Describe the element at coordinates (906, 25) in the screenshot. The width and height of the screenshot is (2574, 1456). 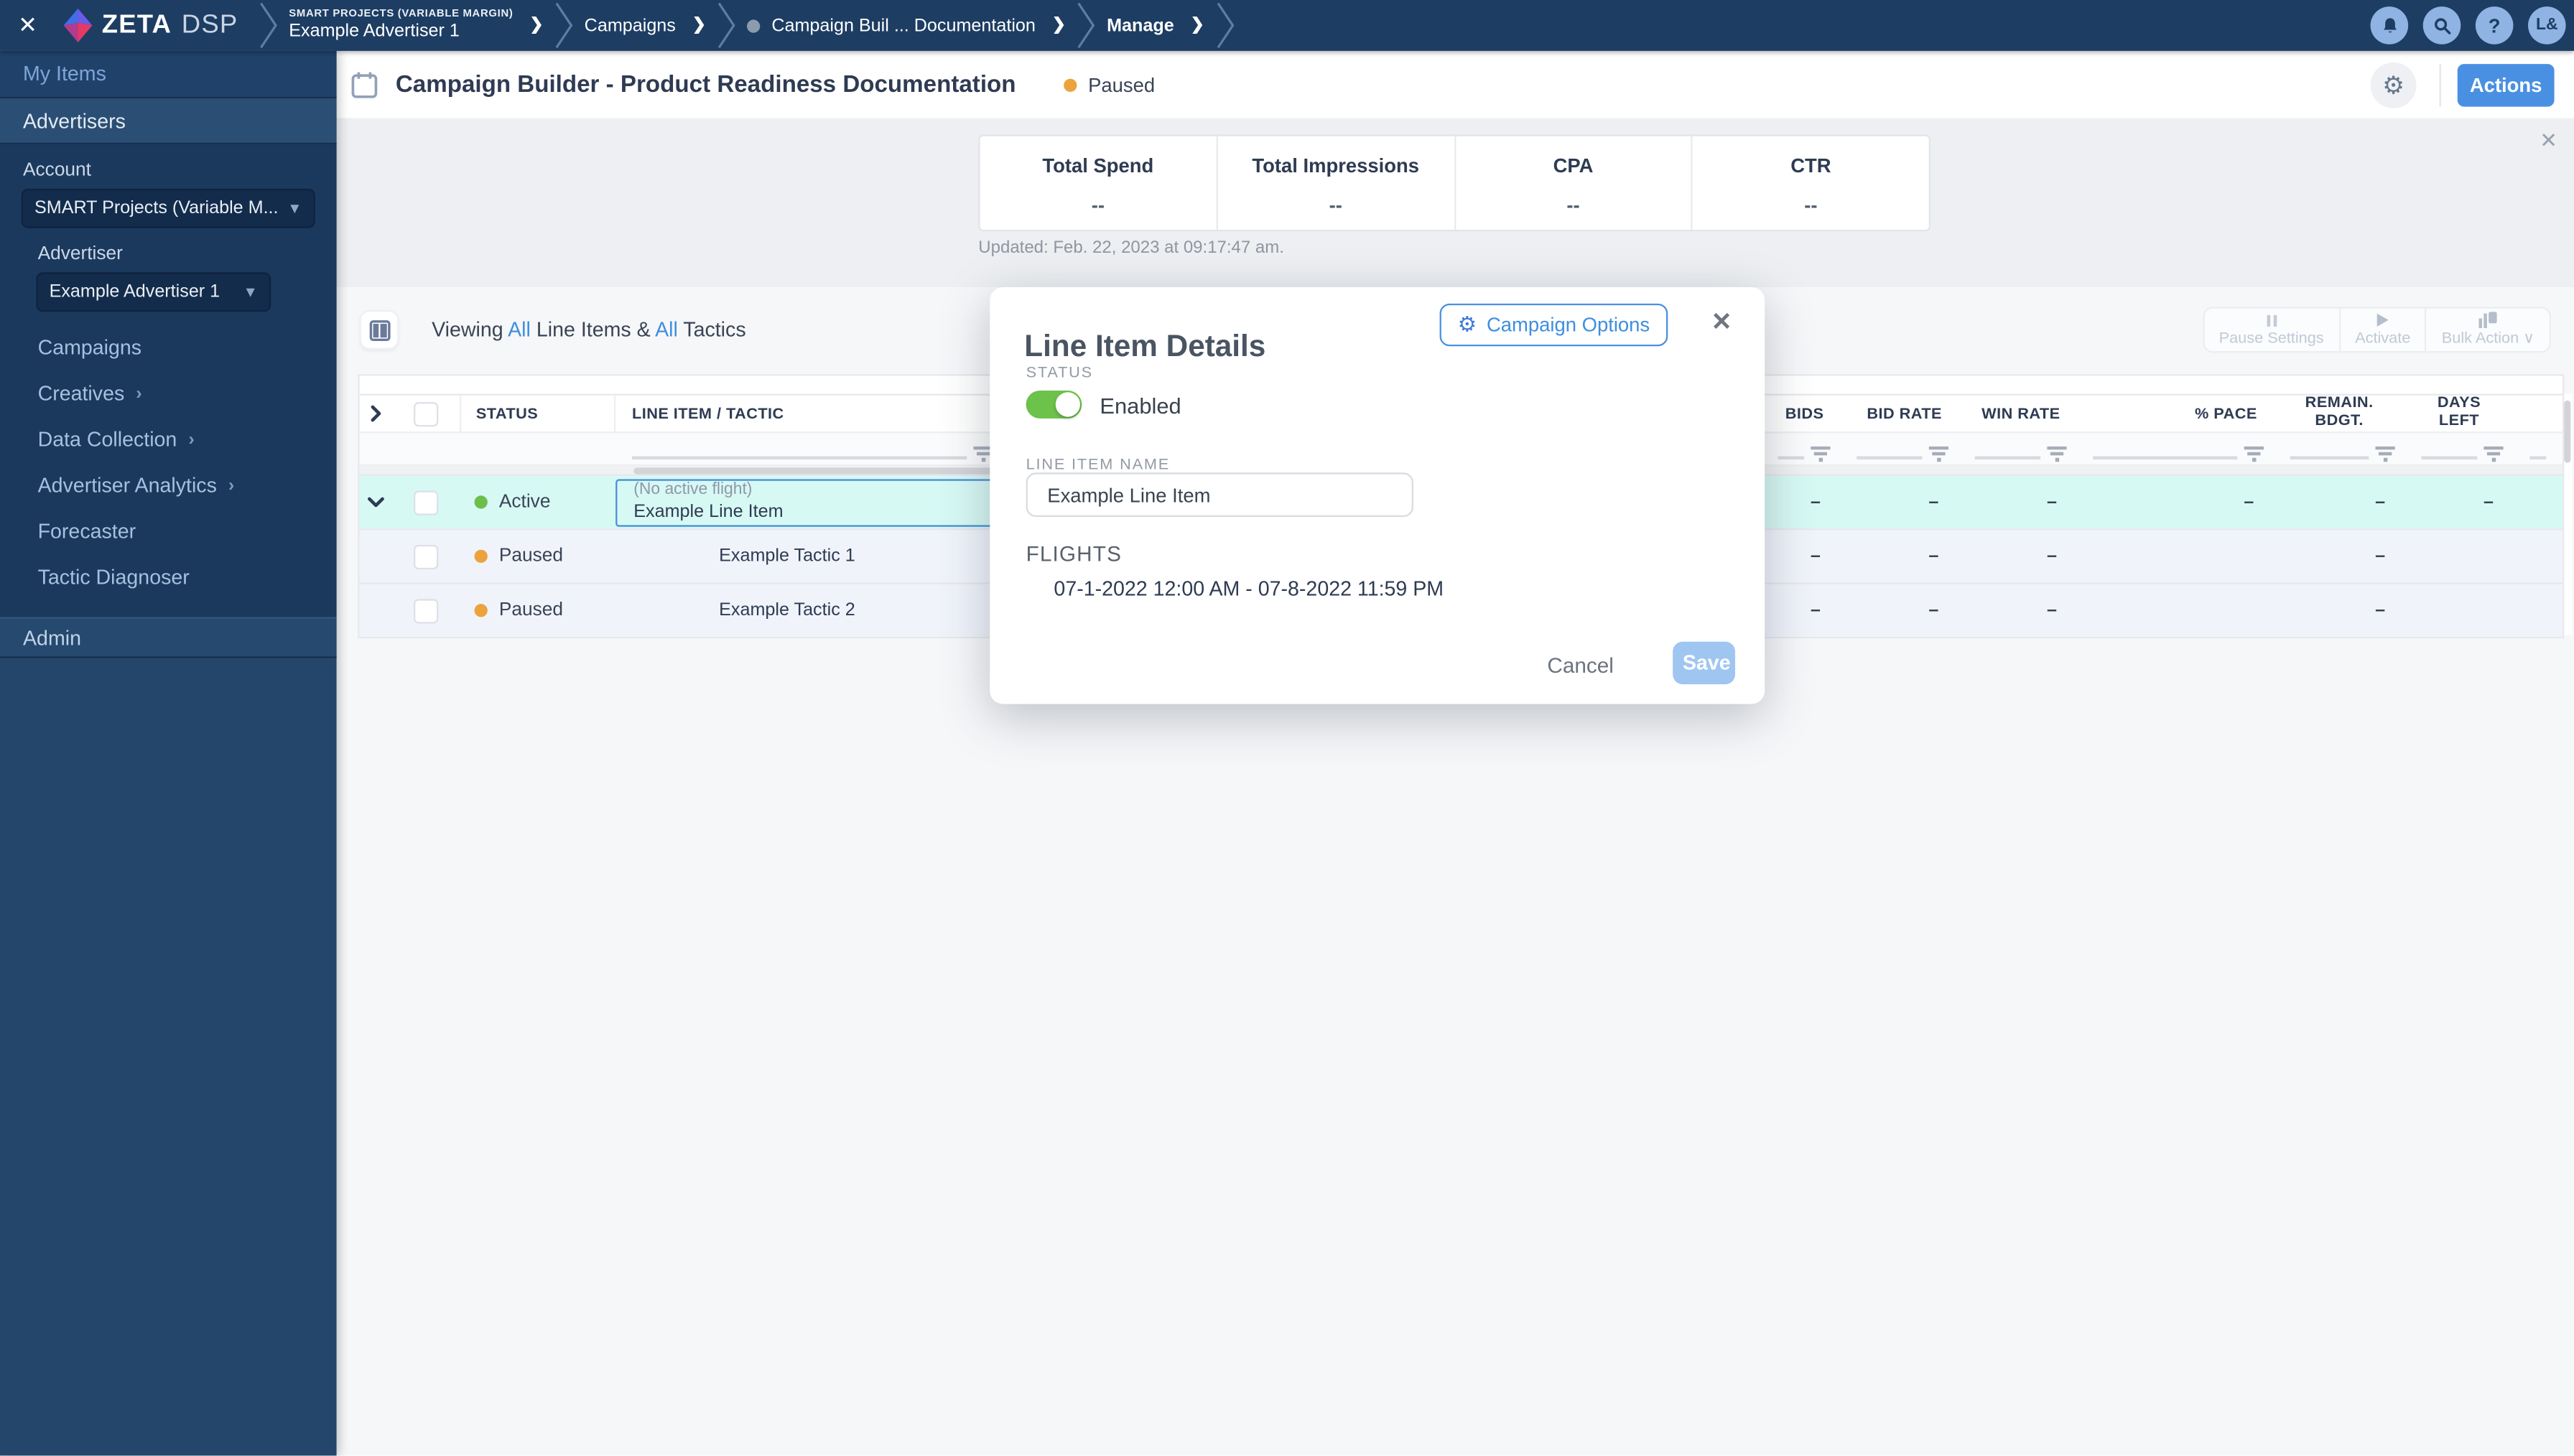
I see `breadcrumb-campaign: Campaign Buil ... Documentation ❯` at that location.